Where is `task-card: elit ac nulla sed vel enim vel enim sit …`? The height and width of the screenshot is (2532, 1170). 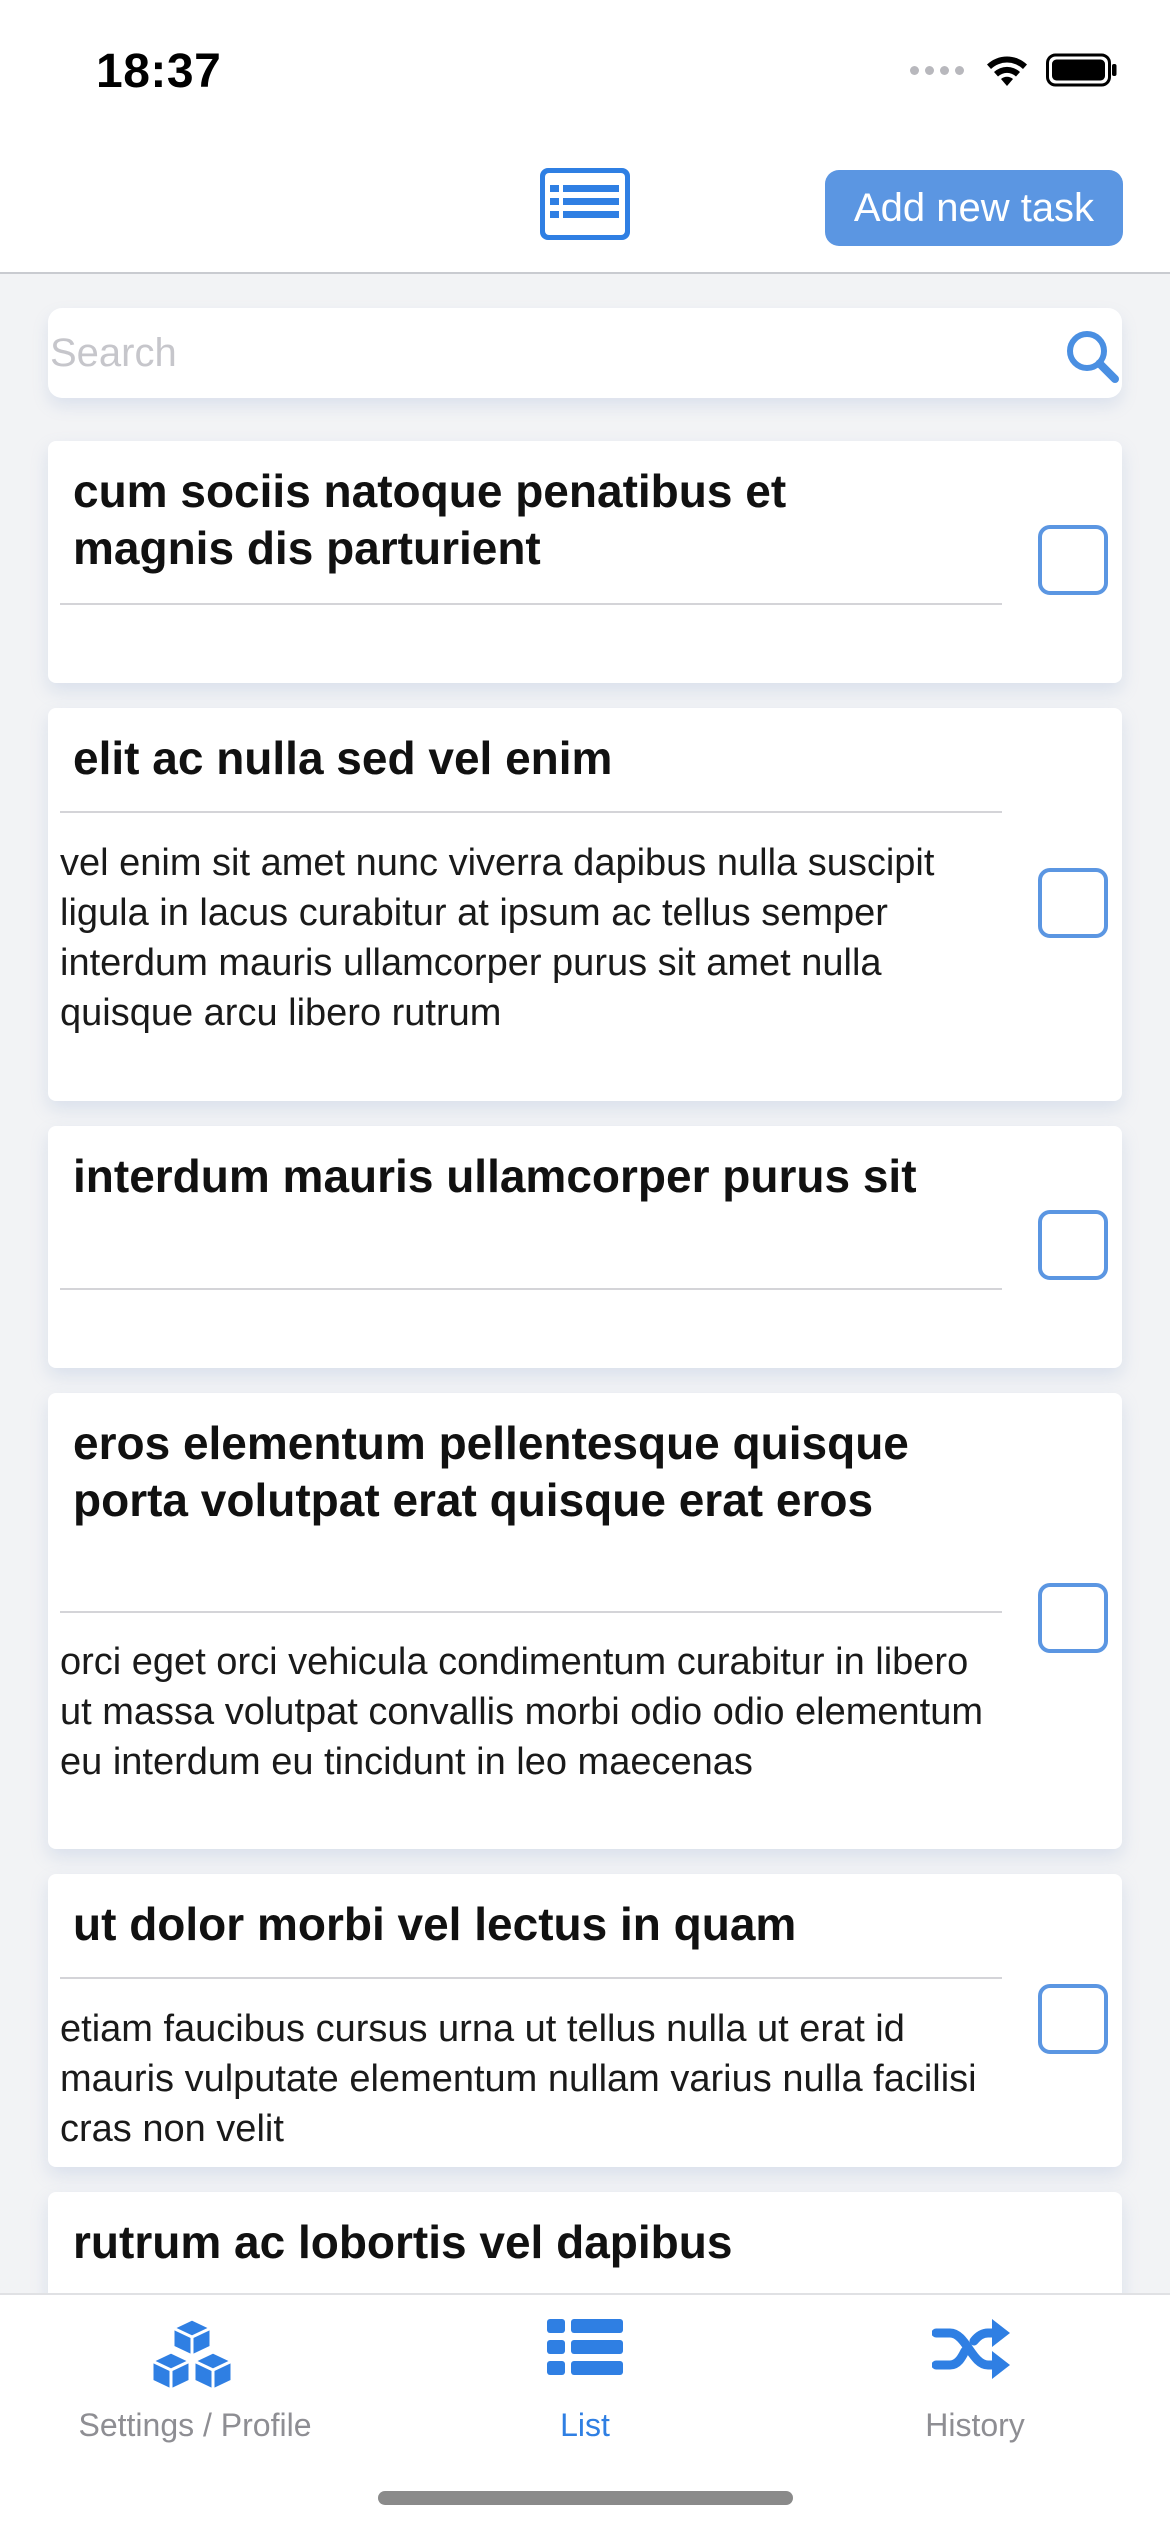 task-card: elit ac nulla sed vel enim vel enim sit … is located at coordinates (585, 904).